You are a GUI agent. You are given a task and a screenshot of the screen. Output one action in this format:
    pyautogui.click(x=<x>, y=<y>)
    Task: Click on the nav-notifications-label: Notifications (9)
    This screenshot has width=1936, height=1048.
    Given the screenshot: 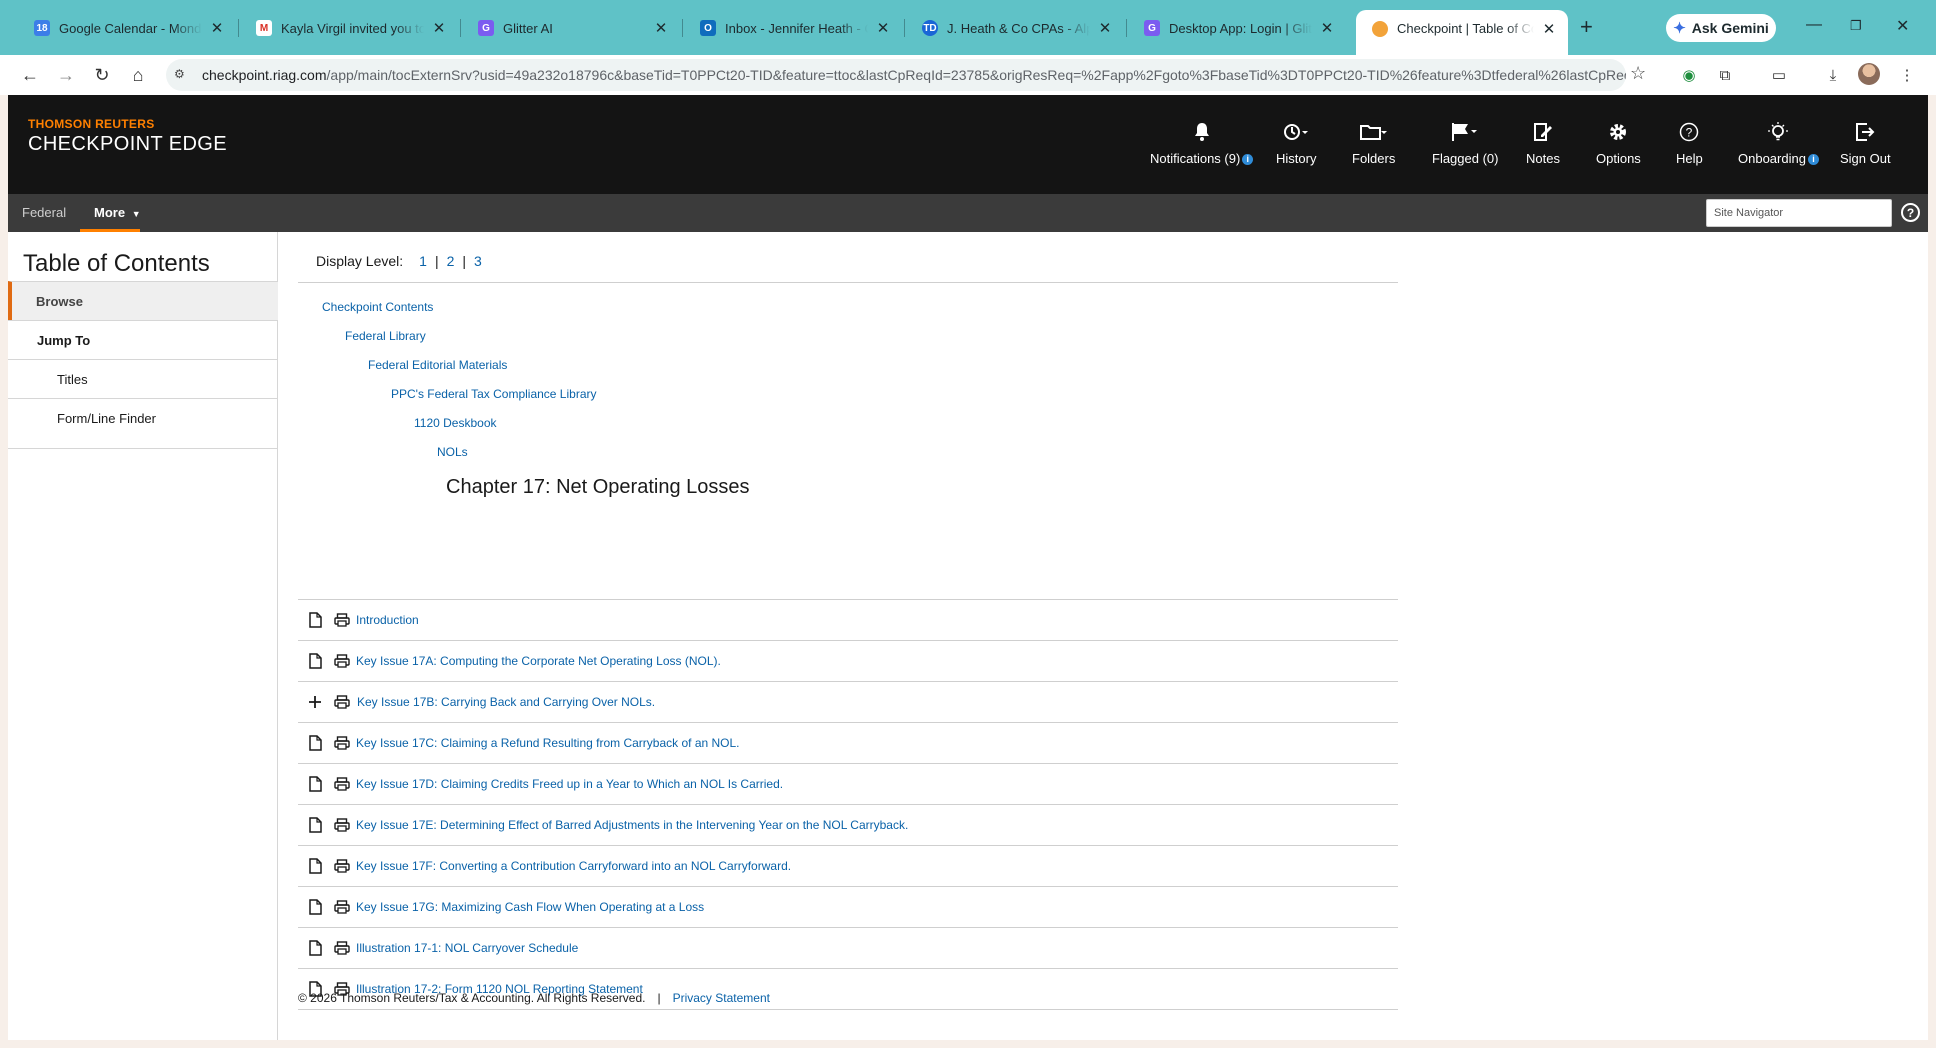 What is the action you would take?
    pyautogui.click(x=1195, y=158)
    